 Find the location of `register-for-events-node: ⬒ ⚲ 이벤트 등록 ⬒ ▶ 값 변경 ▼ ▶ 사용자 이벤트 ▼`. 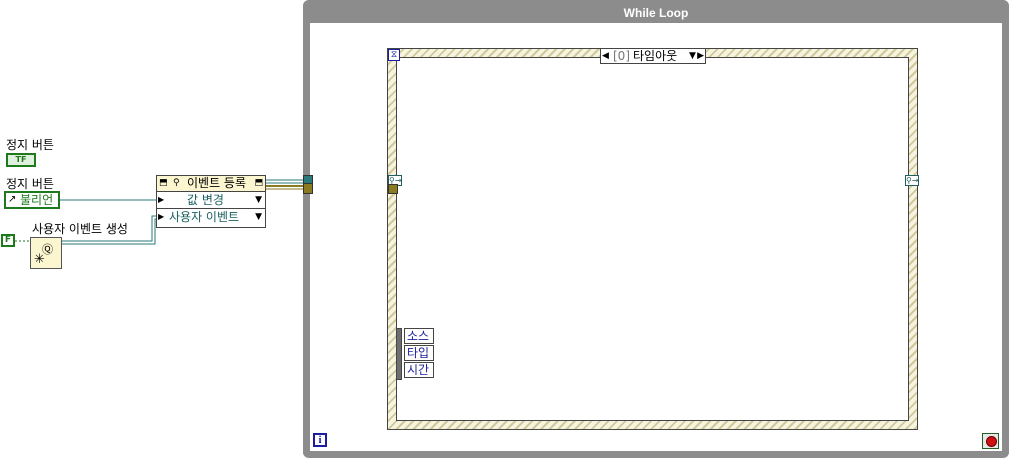

register-for-events-node: ⬒ ⚲ 이벤트 등록 ⬒ ▶ 값 변경 ▼ ▶ 사용자 이벤트 ▼ is located at coordinates (211, 201).